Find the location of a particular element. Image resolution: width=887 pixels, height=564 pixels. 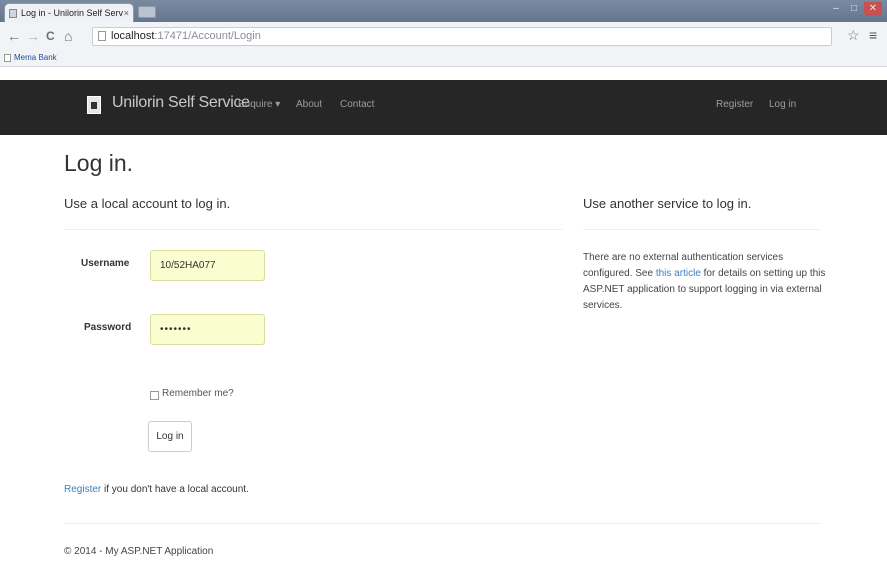

remember-me-label: Remember me? is located at coordinates (198, 393).